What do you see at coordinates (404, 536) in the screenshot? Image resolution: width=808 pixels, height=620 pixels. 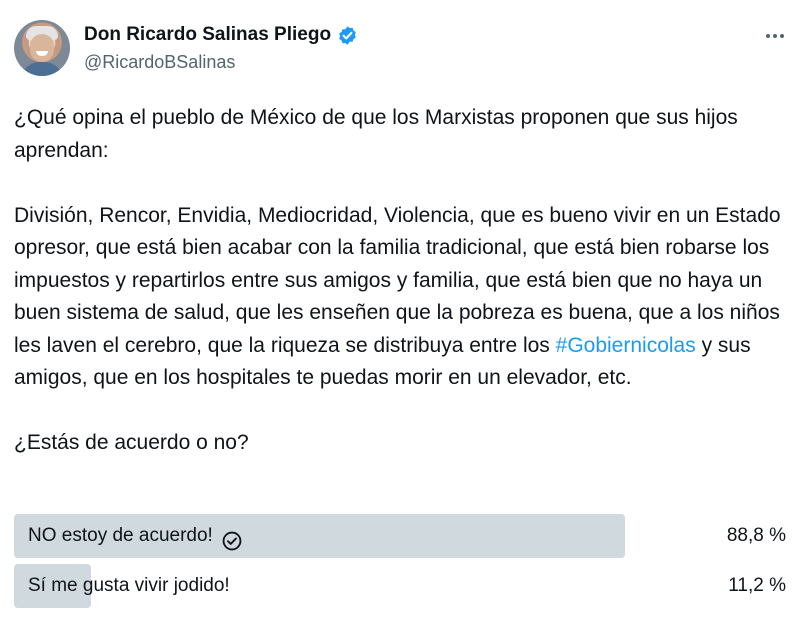 I see `poll-option-1: NO estoy de acuerdo! 88,8 %` at bounding box center [404, 536].